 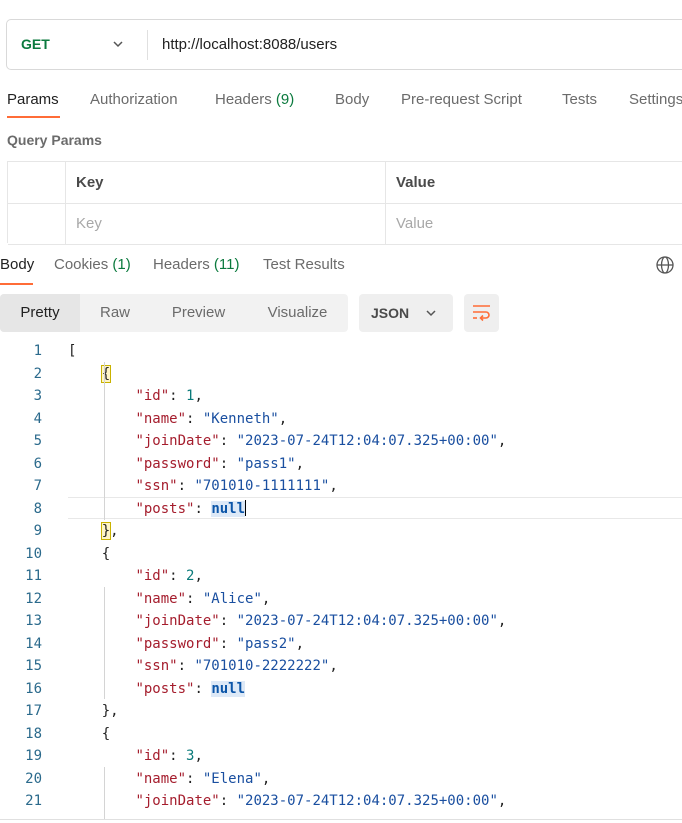 What do you see at coordinates (202, 486) in the screenshot?
I see `code-text: "ssn": "701010-1111111",` at bounding box center [202, 486].